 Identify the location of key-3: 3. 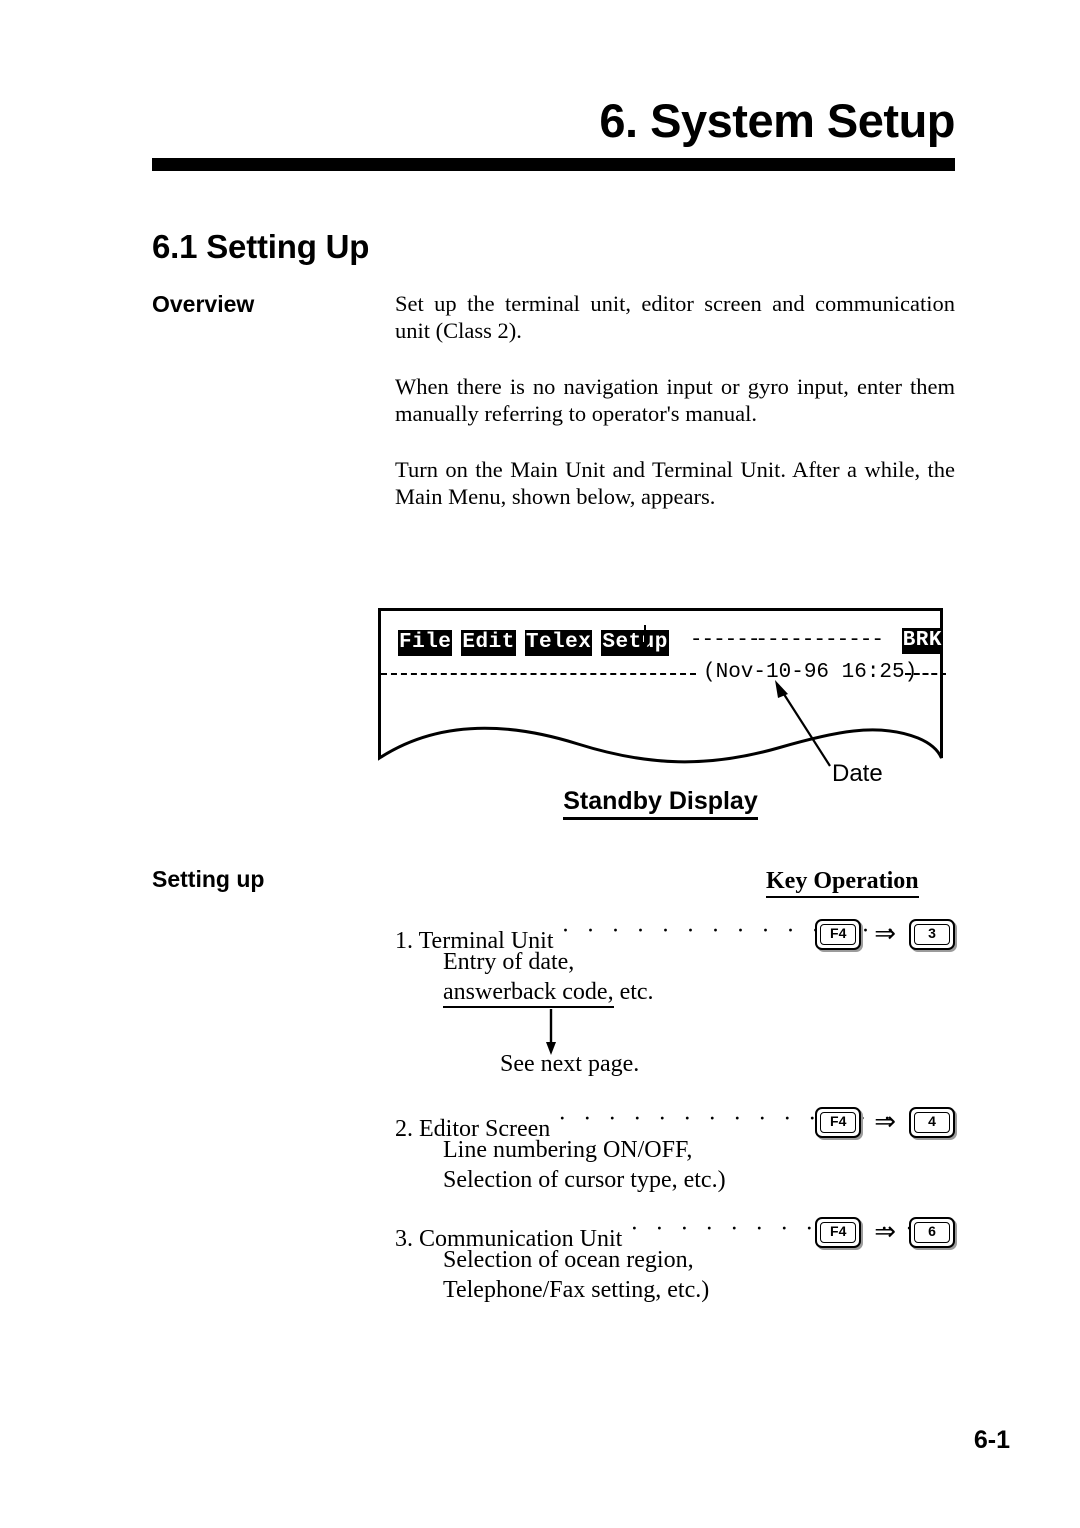
(932, 934).